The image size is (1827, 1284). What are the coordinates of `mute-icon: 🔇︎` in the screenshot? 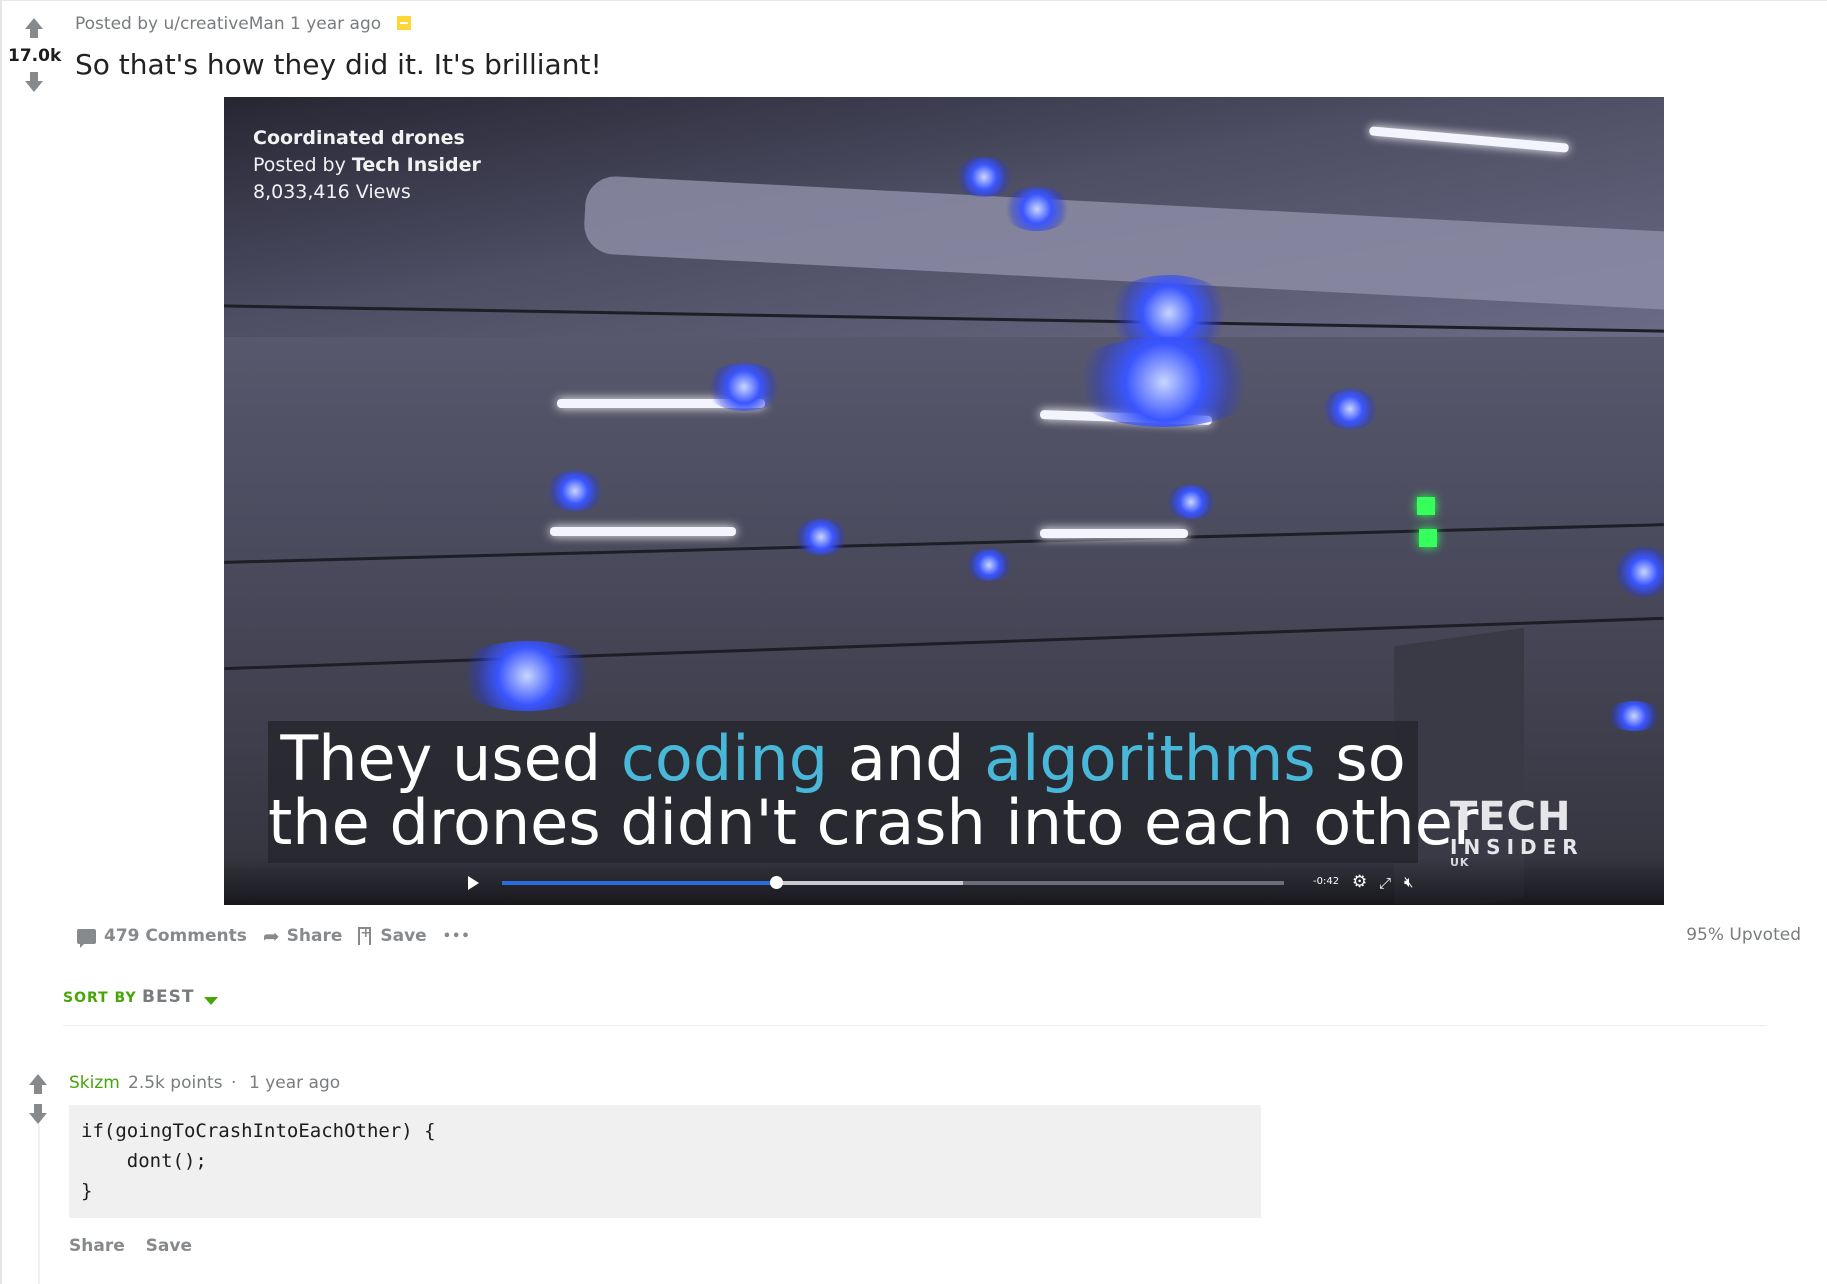 It's located at (1408, 882).